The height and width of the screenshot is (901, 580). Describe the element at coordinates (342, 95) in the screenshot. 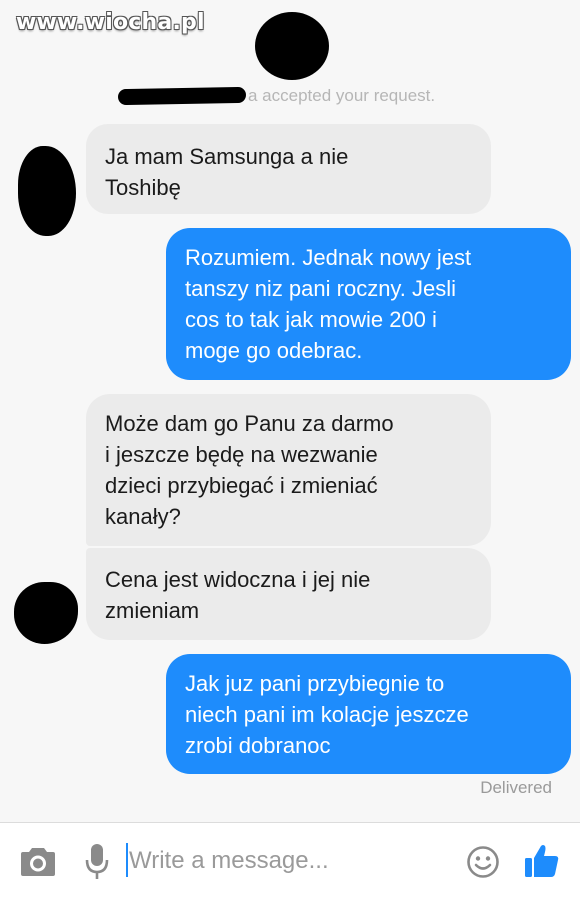

I see `request-accepted-notice: a accepted your request.` at that location.